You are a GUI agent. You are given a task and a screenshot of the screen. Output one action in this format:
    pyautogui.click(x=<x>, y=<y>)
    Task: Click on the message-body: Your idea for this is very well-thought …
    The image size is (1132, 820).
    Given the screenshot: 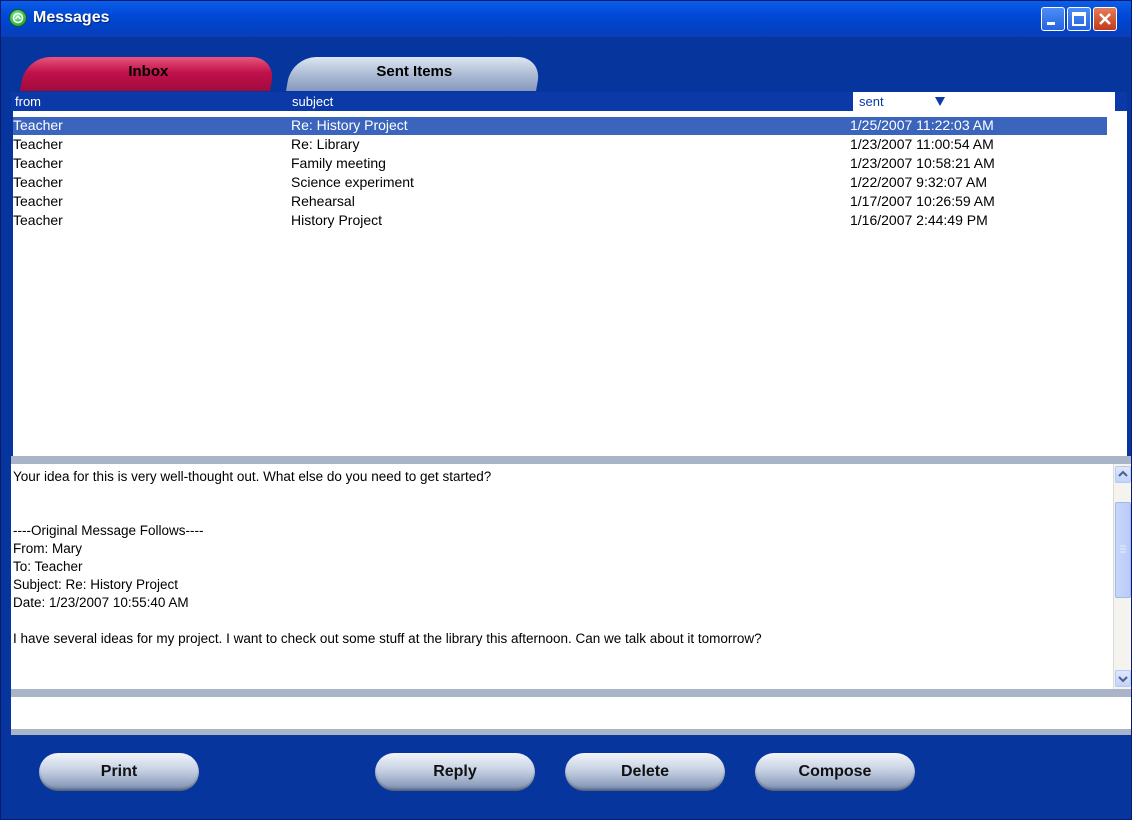 What is the action you would take?
    pyautogui.click(x=387, y=557)
    